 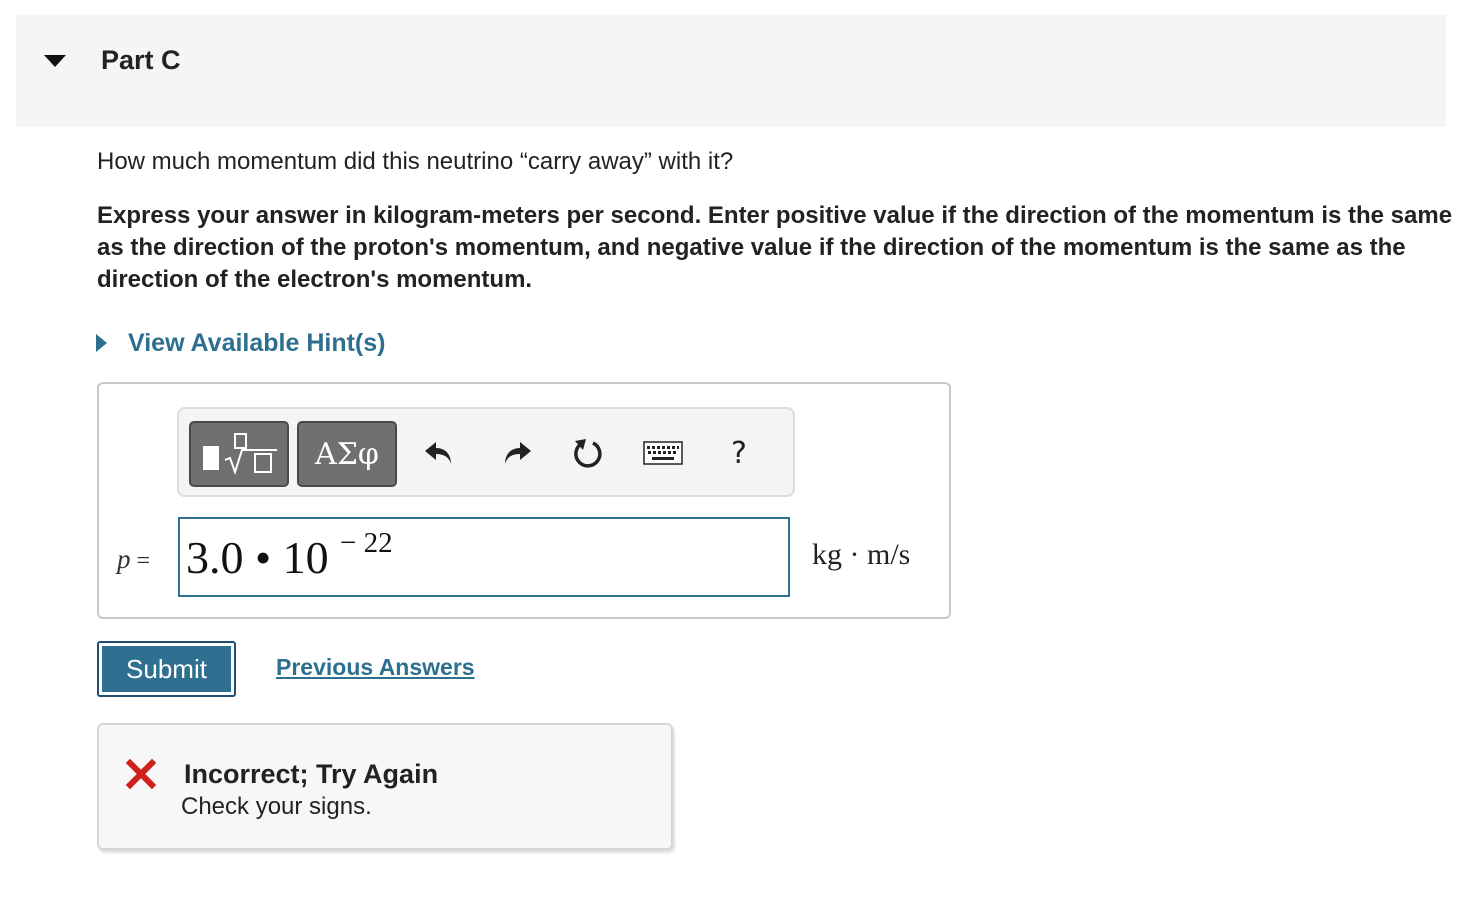 What do you see at coordinates (141, 774) in the screenshot?
I see `incorrect-x-icon` at bounding box center [141, 774].